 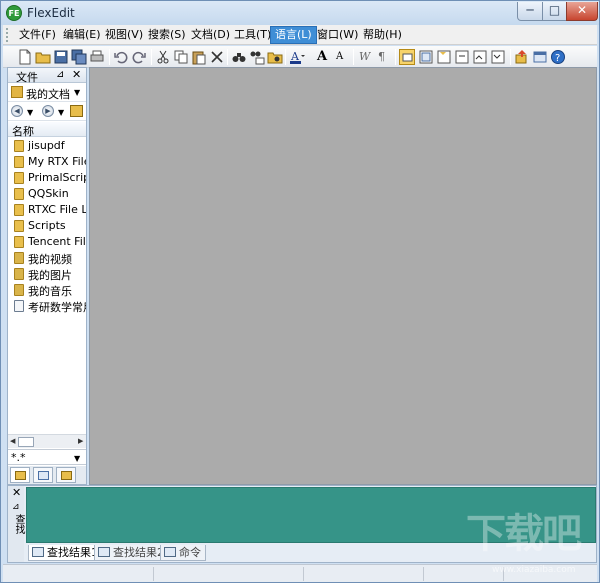 I want to click on main-toolbar: A A A W ¶ ?, so click(x=300, y=57).